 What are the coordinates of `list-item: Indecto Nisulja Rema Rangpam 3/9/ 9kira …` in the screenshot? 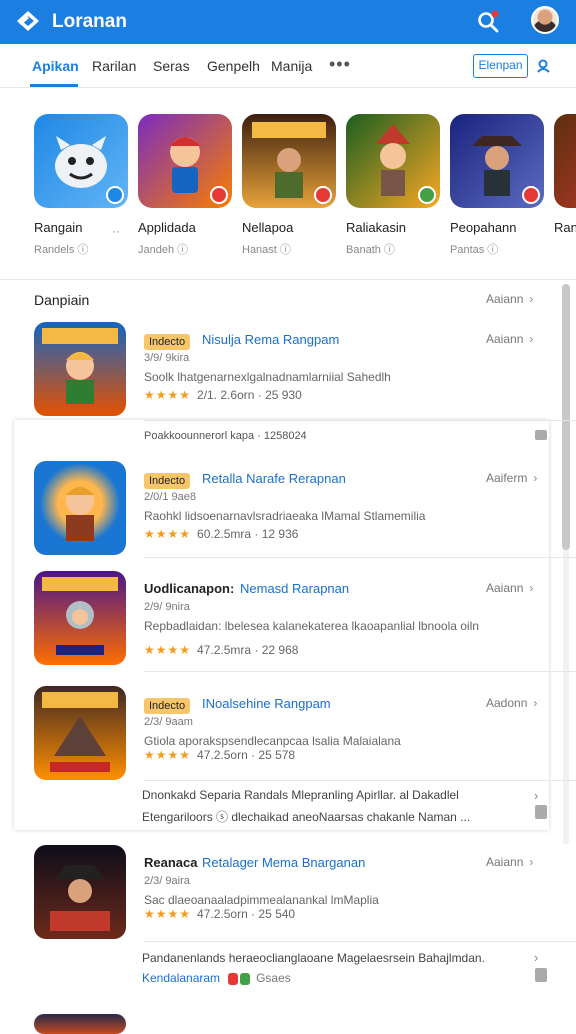 It's located at (305, 382).